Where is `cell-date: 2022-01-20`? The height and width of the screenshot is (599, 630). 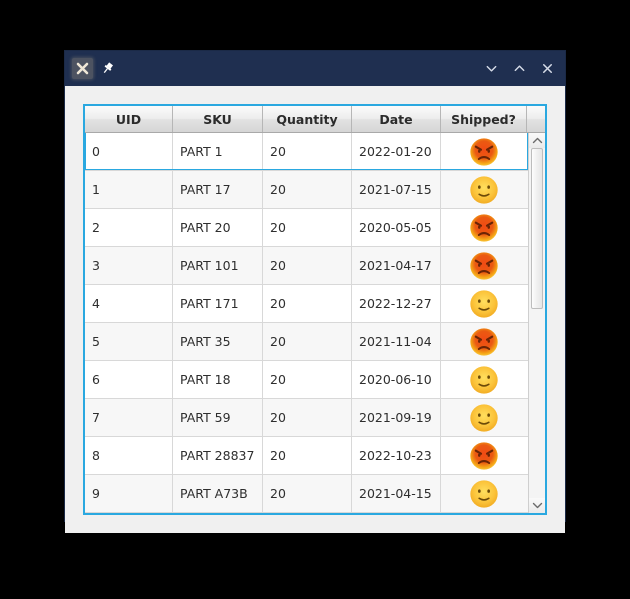
cell-date: 2022-01-20 is located at coordinates (396, 151).